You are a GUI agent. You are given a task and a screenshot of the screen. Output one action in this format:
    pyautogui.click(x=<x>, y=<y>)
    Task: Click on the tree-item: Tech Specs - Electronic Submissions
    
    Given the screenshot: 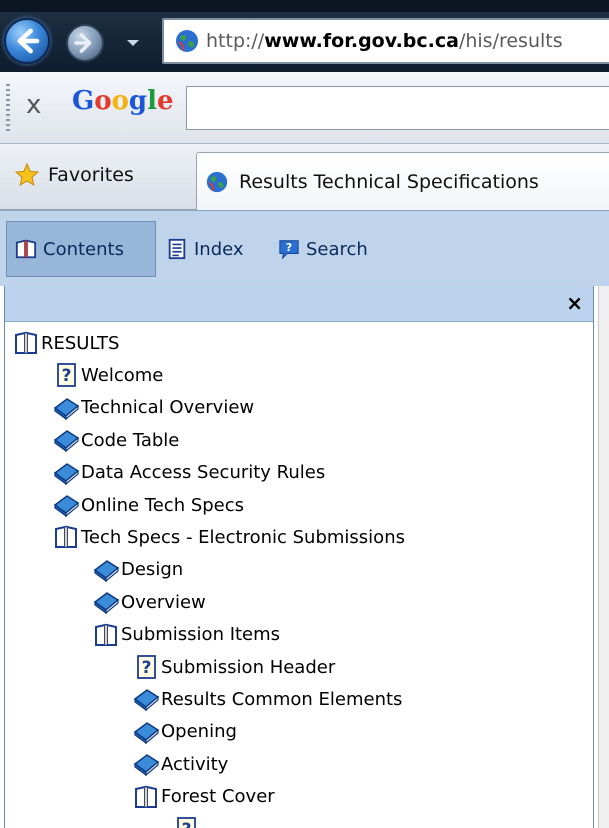 What is the action you would take?
    pyautogui.click(x=229, y=537)
    